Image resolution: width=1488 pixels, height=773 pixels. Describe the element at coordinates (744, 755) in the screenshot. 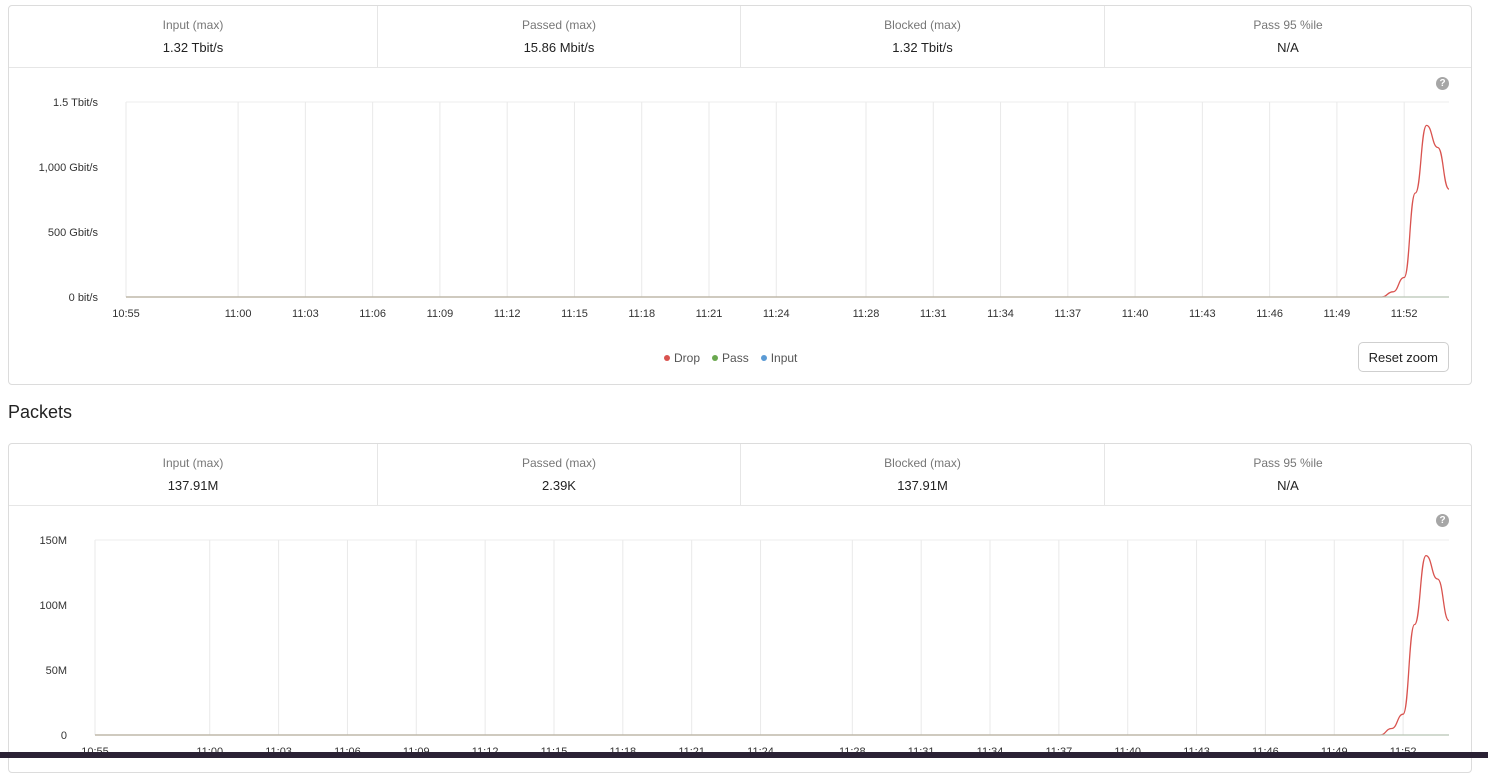

I see `taskbar-strip` at that location.